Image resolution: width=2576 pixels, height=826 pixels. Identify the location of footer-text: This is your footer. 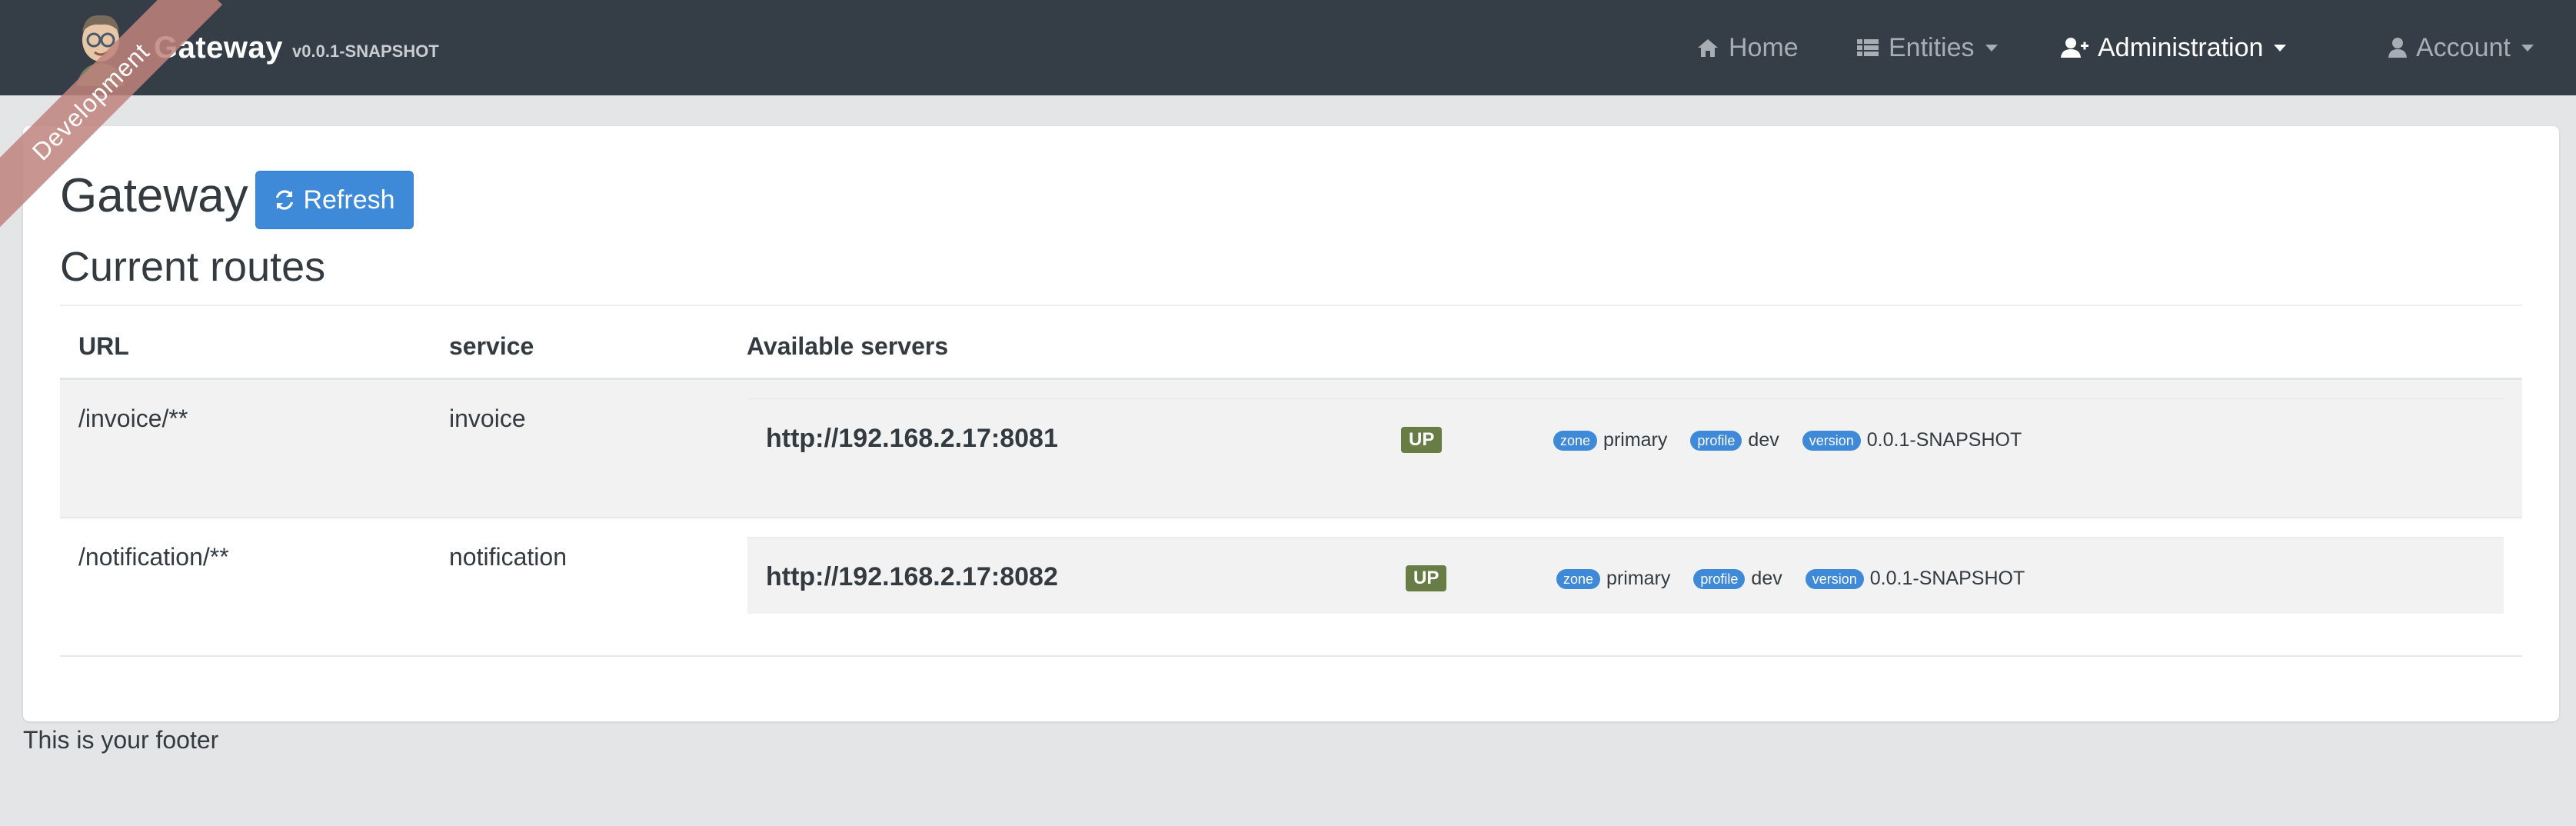
(121, 740).